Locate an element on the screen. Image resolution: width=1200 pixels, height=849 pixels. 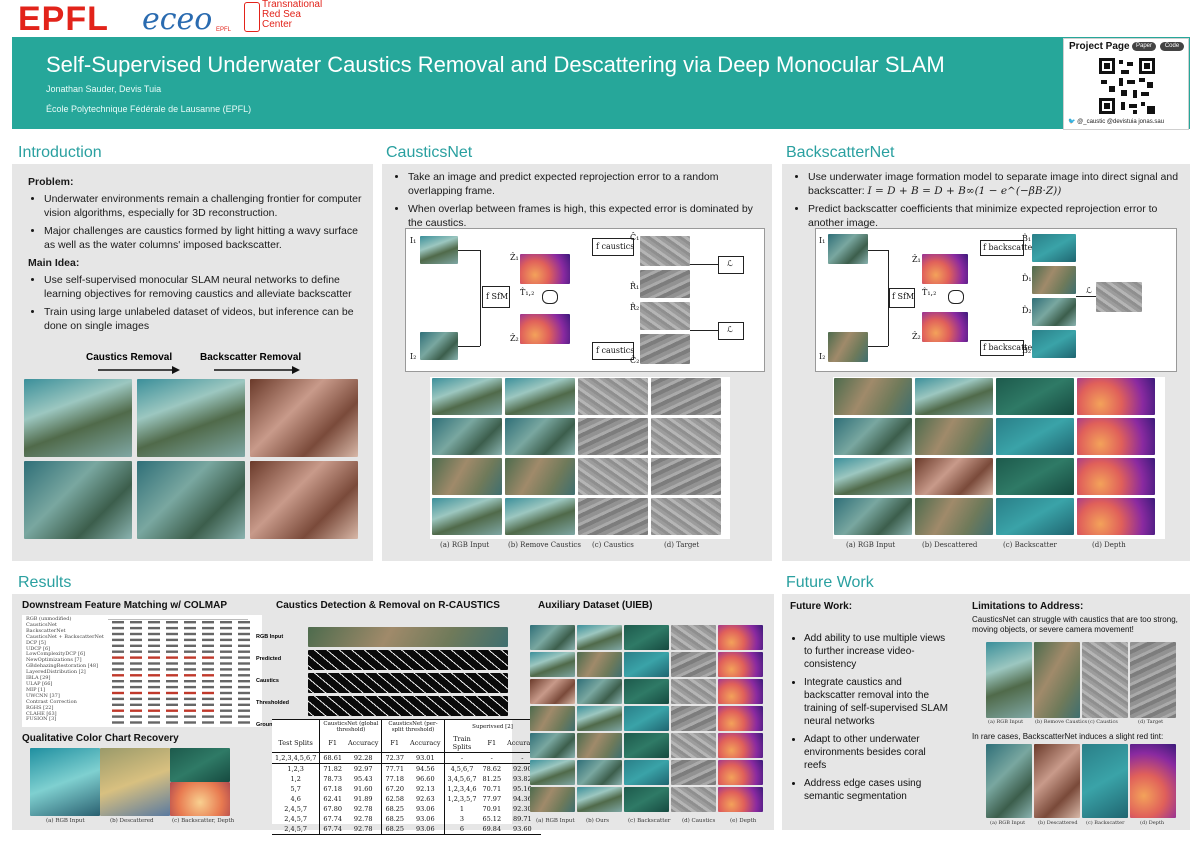
process-arrows is located at coordinates (199, 370).